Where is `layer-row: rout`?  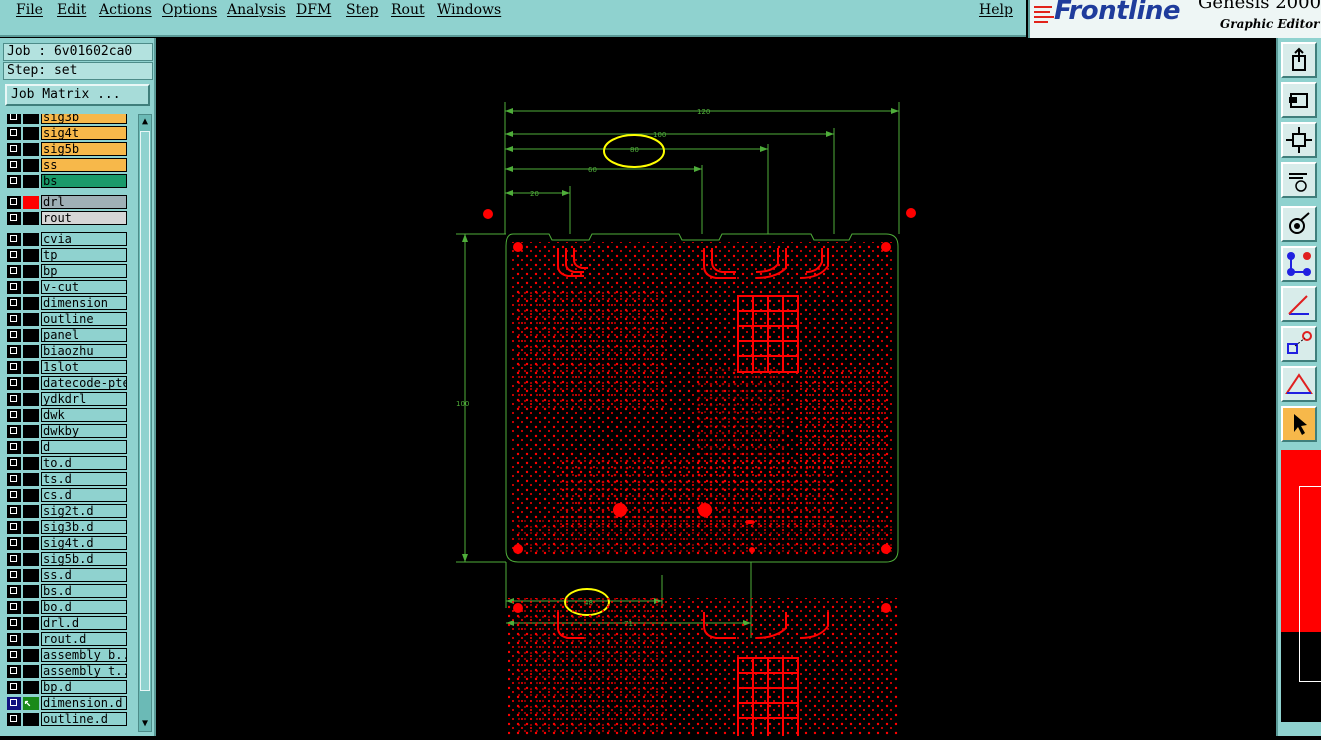 layer-row: rout is located at coordinates (66, 218).